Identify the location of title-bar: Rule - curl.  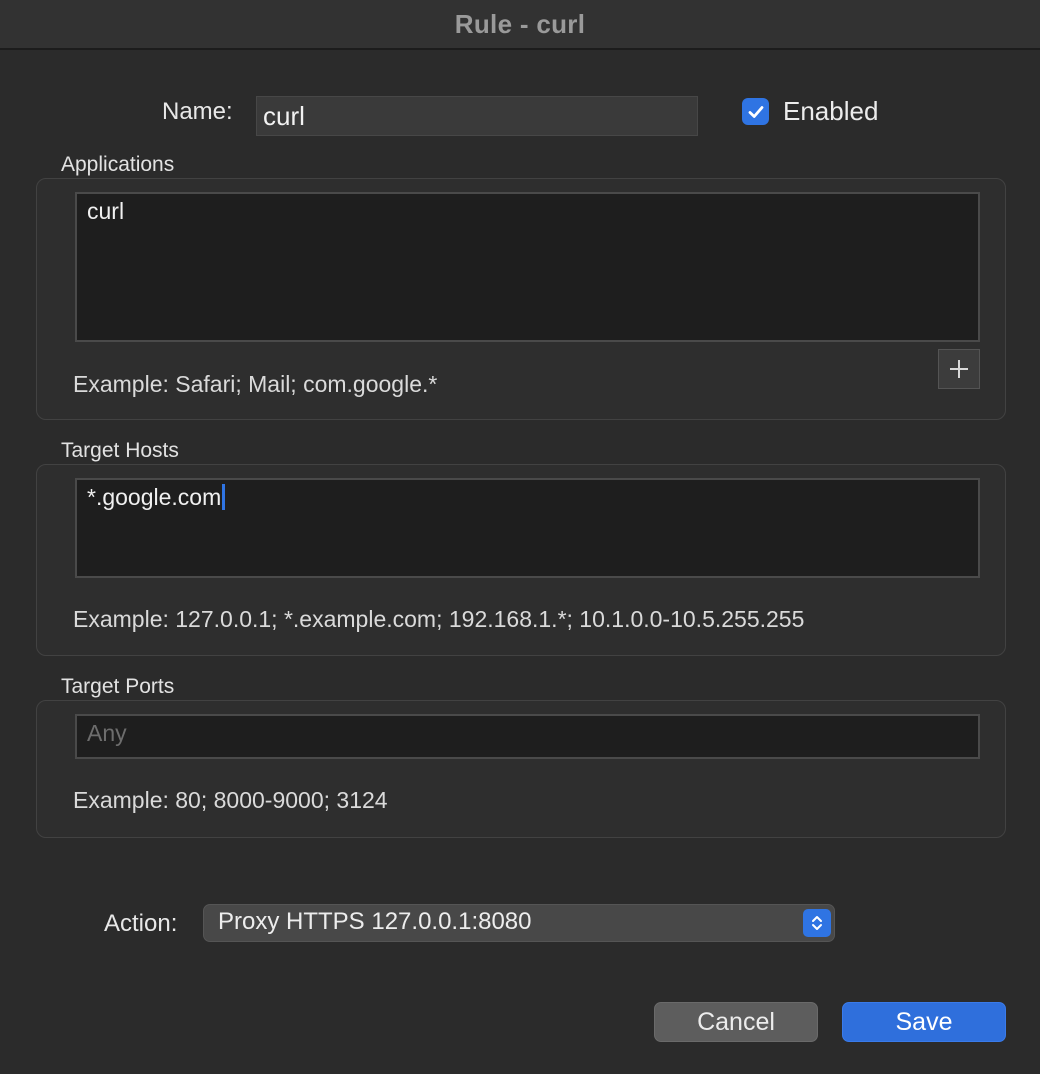
(520, 25).